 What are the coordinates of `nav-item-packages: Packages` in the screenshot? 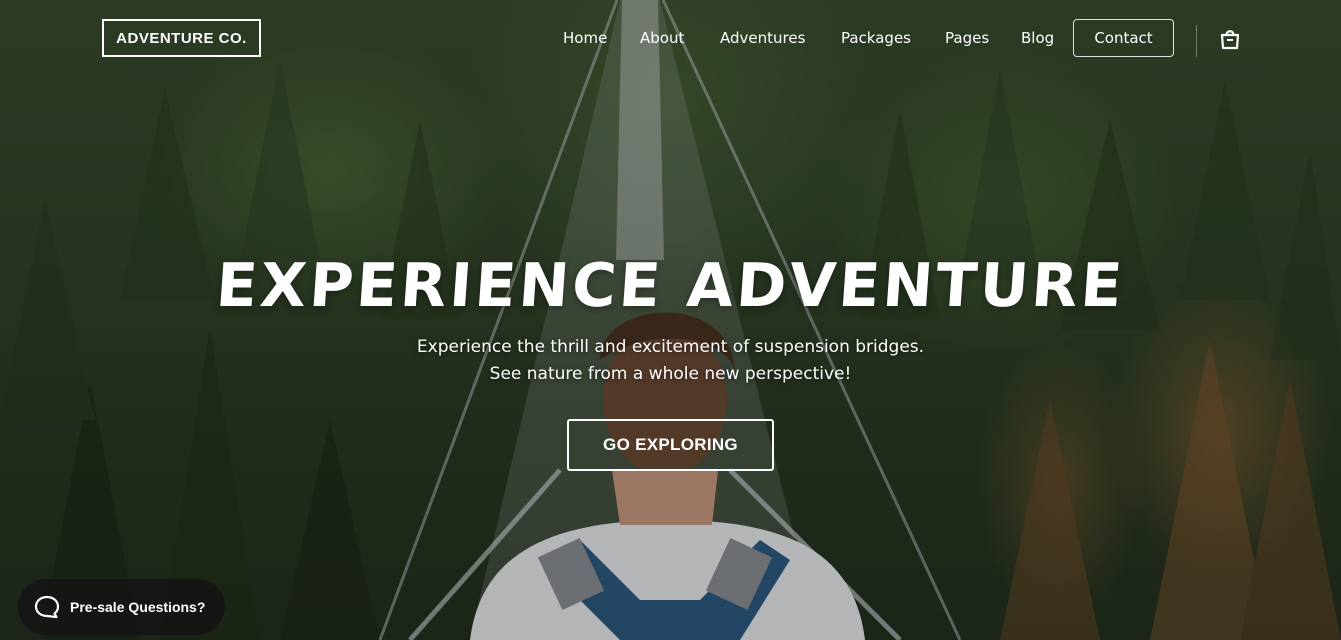 It's located at (876, 38).